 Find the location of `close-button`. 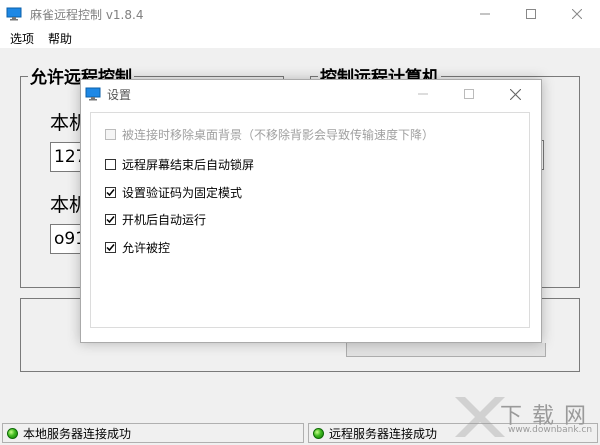

close-button is located at coordinates (577, 14).